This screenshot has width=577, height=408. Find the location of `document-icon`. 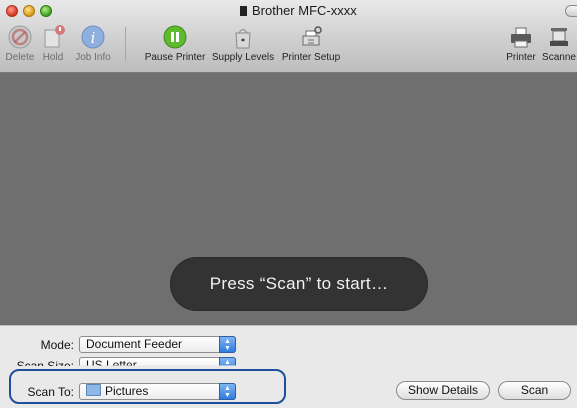

document-icon is located at coordinates (243, 11).